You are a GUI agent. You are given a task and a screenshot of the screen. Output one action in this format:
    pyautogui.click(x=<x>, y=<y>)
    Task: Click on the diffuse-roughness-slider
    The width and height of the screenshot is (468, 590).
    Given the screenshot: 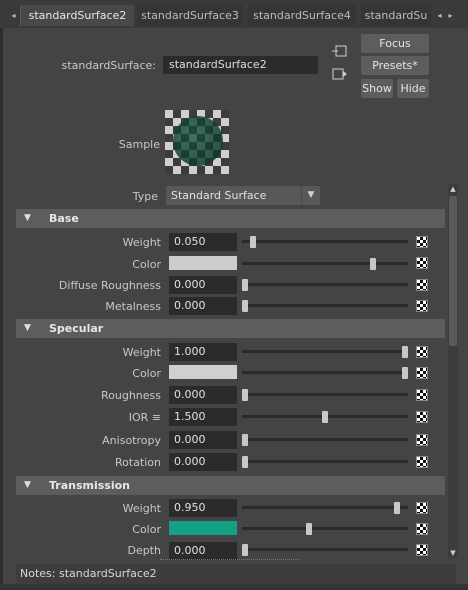 What is the action you would take?
    pyautogui.click(x=325, y=285)
    